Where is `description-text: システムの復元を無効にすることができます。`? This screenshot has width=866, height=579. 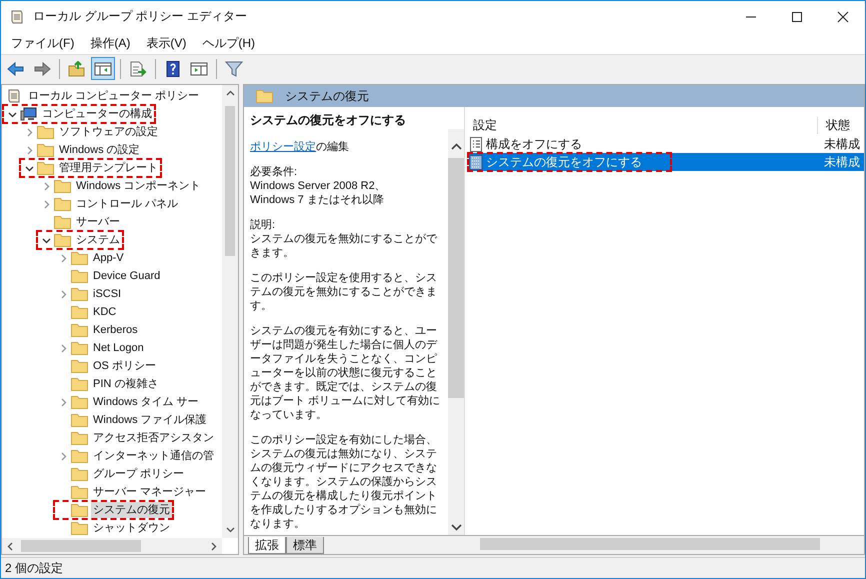
description-text: システムの復元を無効にすることができます。 is located at coordinates (344, 246).